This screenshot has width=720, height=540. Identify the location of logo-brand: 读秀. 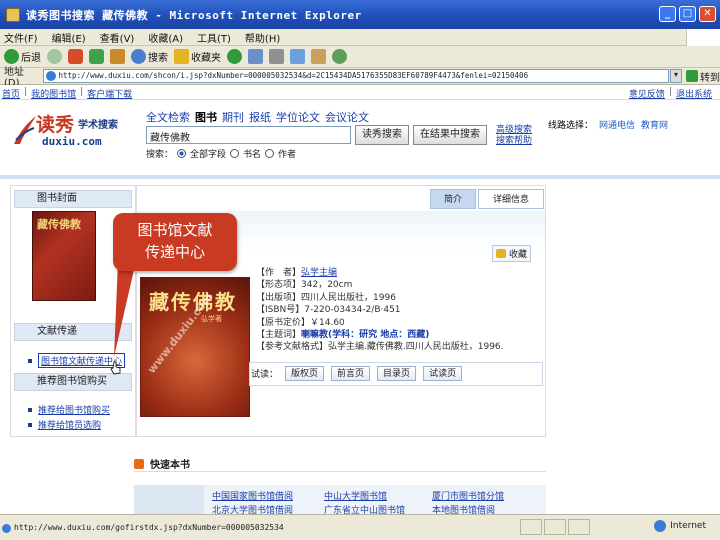
(55, 125).